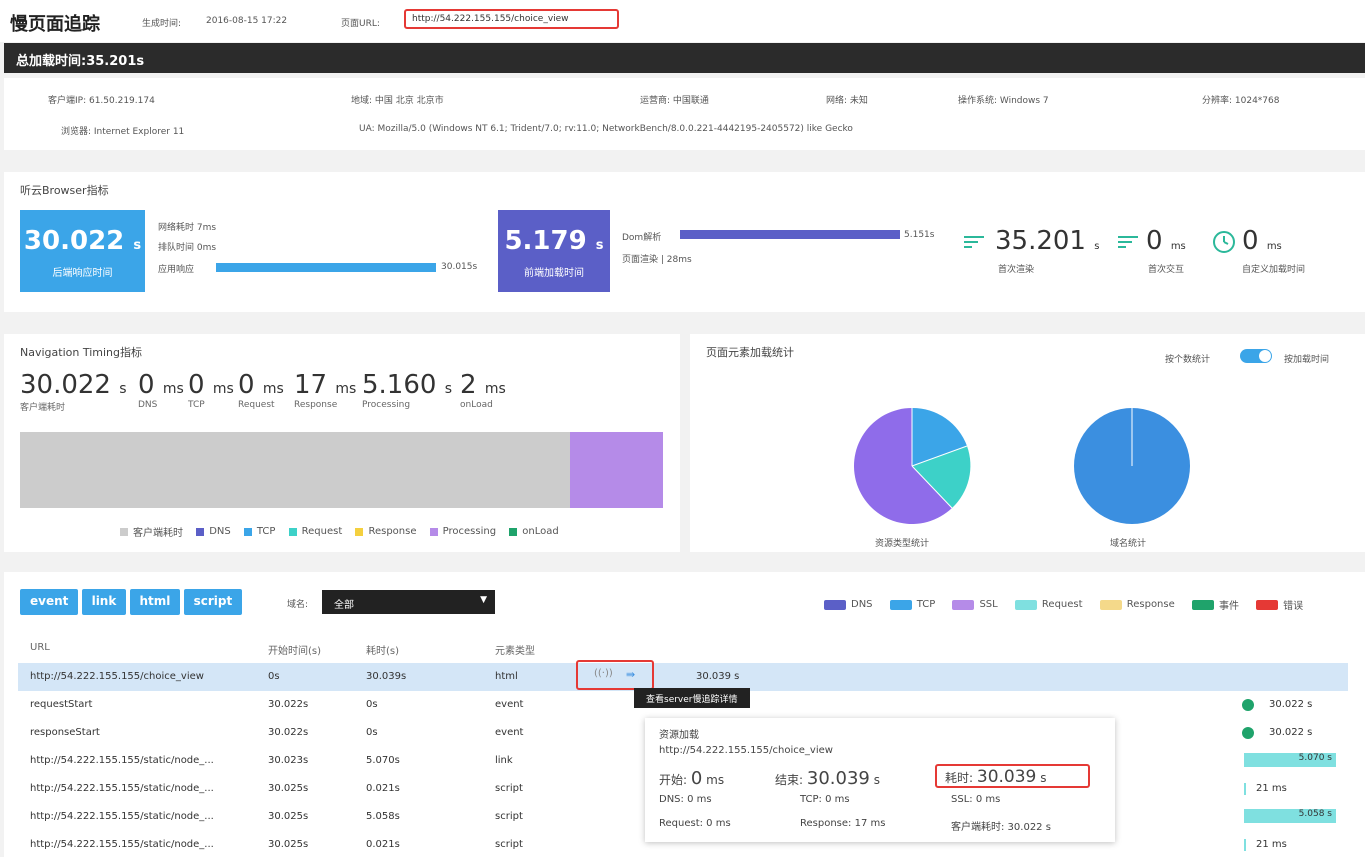 The width and height of the screenshot is (1365, 857). I want to click on row-bar: 5.070 s, so click(1290, 760).